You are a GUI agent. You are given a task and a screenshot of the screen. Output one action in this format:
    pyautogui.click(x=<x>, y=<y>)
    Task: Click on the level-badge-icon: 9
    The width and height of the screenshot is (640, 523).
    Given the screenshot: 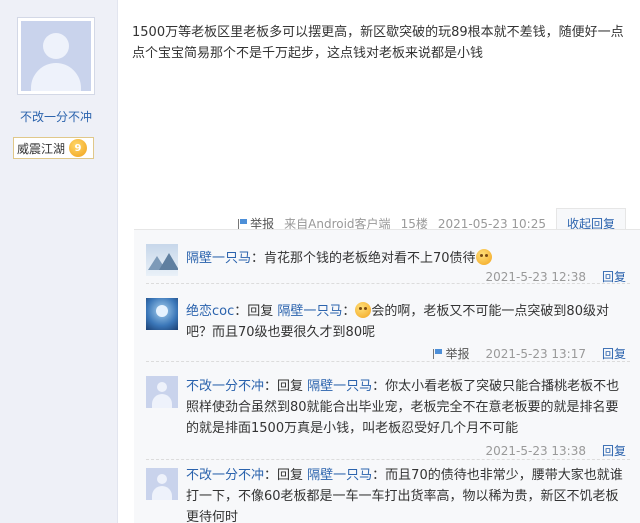 What is the action you would take?
    pyautogui.click(x=78, y=148)
    